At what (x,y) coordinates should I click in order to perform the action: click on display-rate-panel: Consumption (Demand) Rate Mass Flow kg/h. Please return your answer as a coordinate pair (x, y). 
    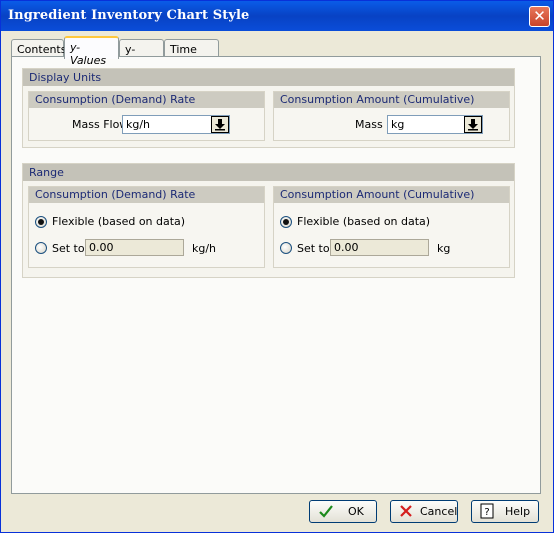
    Looking at the image, I should click on (146, 116).